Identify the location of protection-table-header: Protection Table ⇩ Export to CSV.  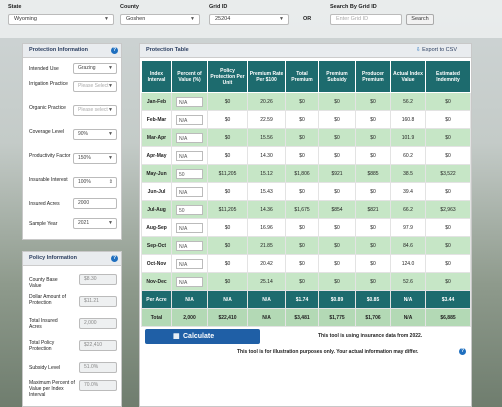
(305, 51).